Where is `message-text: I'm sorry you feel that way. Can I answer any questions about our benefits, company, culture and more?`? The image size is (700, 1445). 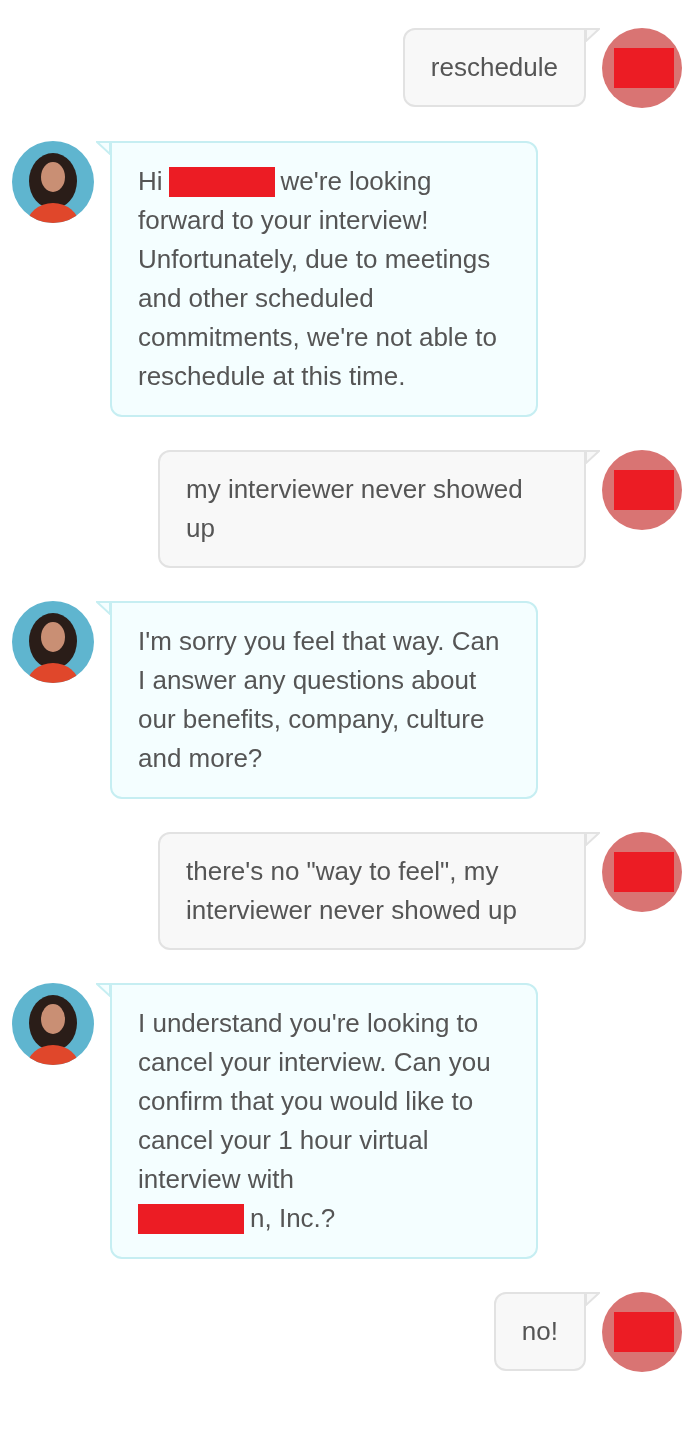
message-text: I'm sorry you feel that way. Can I answer any questions about our benefits, company, culture and more? is located at coordinates (319, 700).